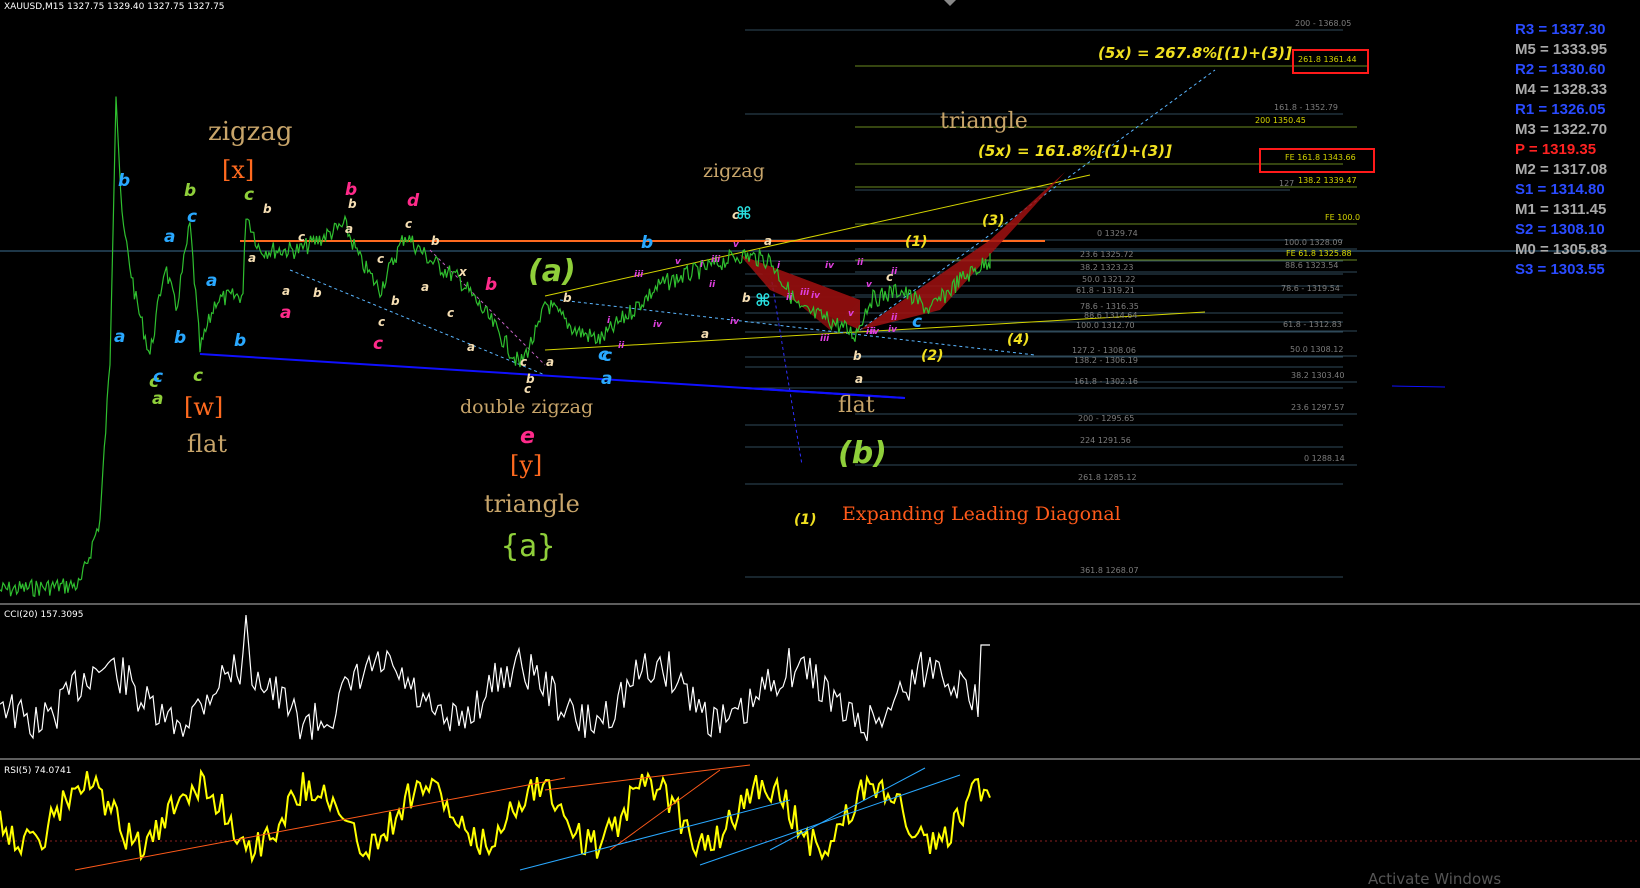 The width and height of the screenshot is (1640, 888). I want to click on fib-label: 0 1288.14, so click(1324, 458).